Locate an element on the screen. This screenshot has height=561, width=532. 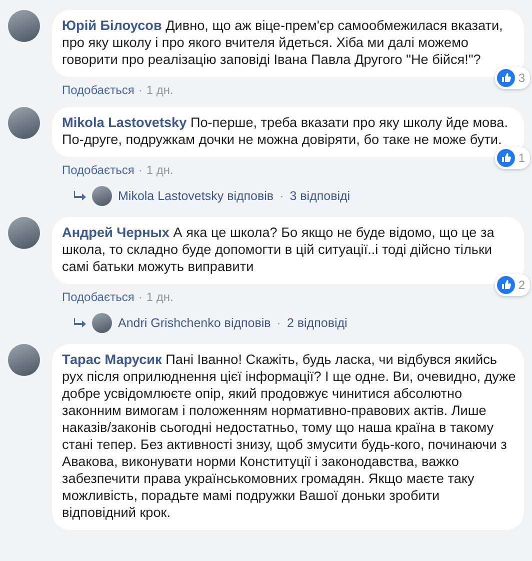
author-link: Юрій Білоусов is located at coordinates (112, 25).